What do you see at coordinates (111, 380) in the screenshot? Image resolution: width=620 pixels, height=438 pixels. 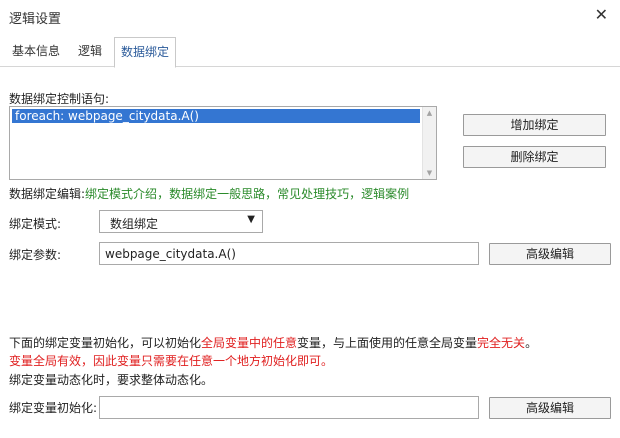 I see `init-note-line-3: 绑定变量动态化时，要求整体动态化。` at bounding box center [111, 380].